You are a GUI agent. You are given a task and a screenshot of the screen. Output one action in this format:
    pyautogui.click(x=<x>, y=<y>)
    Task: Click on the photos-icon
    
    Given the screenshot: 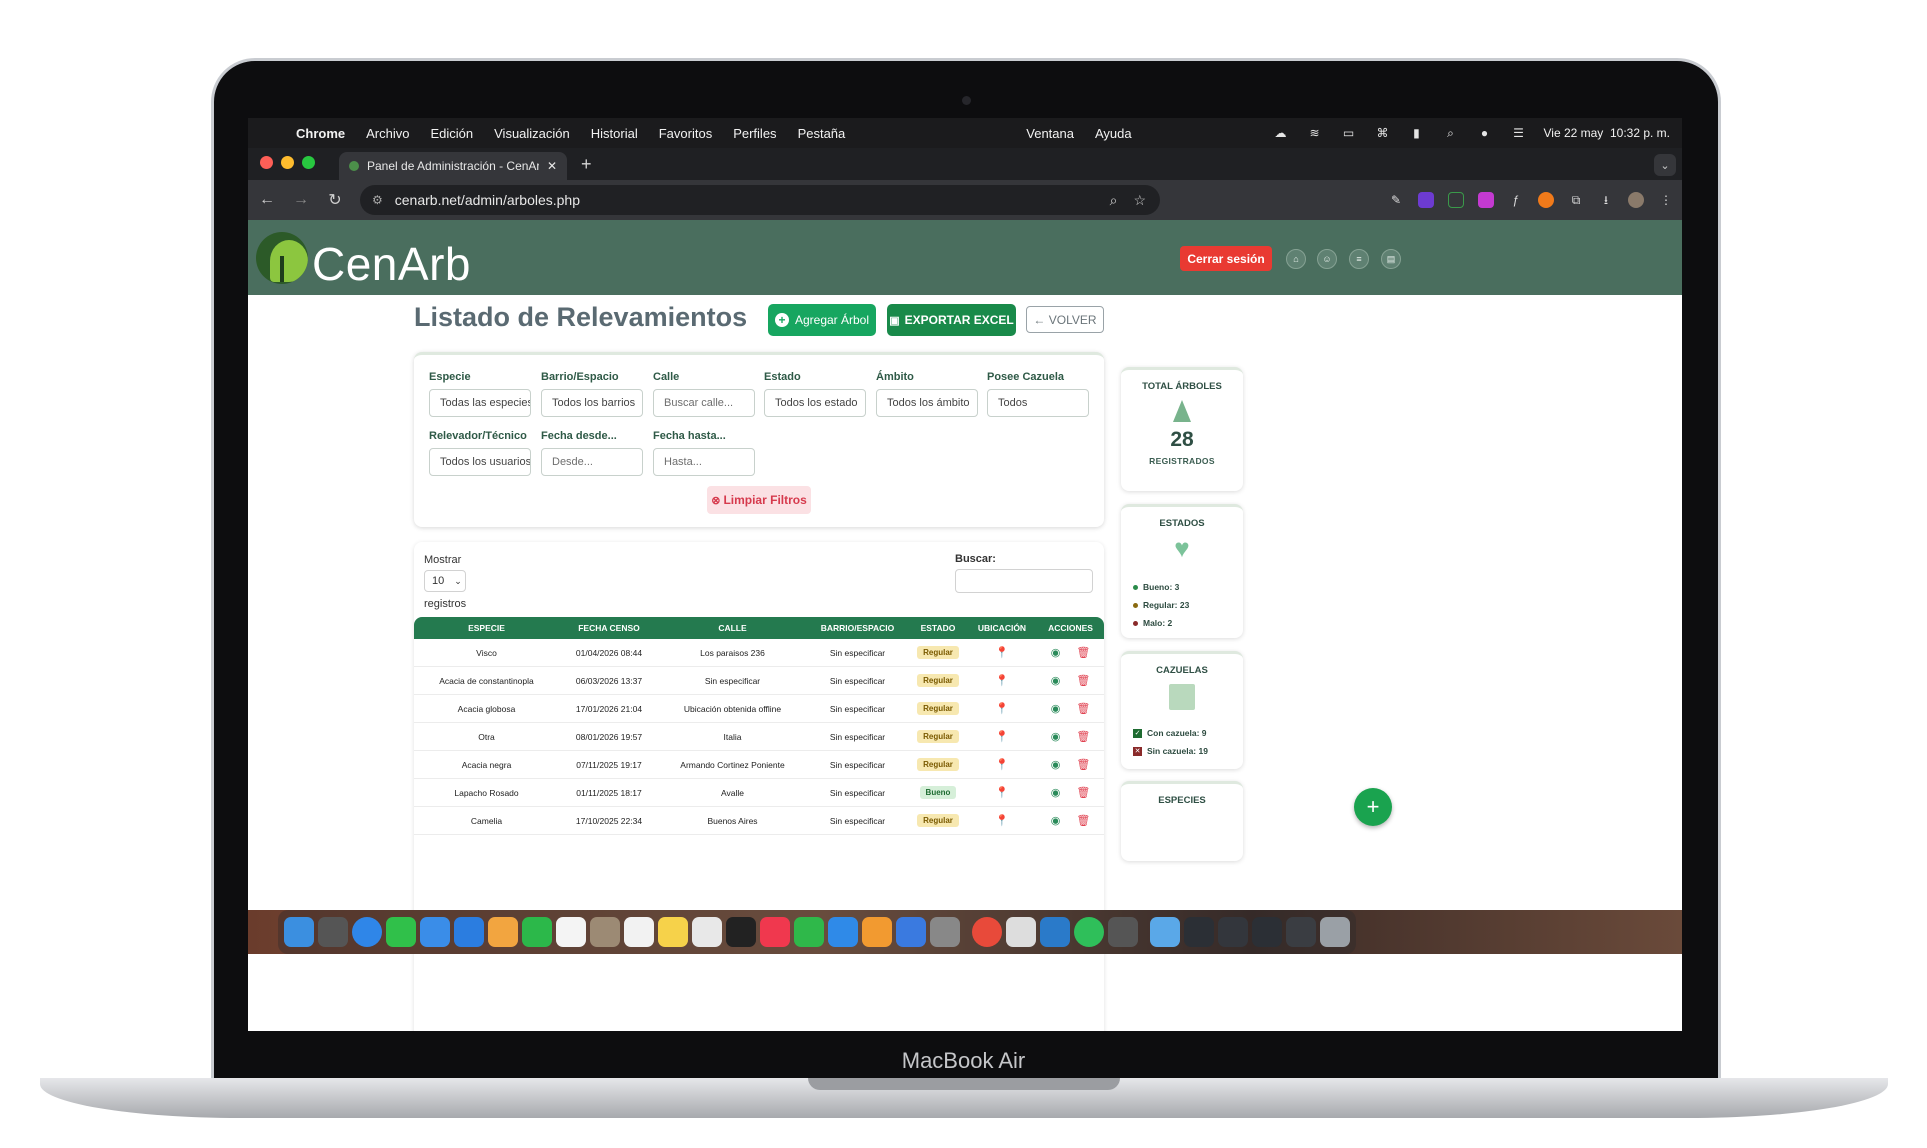 What is the action you would take?
    pyautogui.click(x=503, y=932)
    